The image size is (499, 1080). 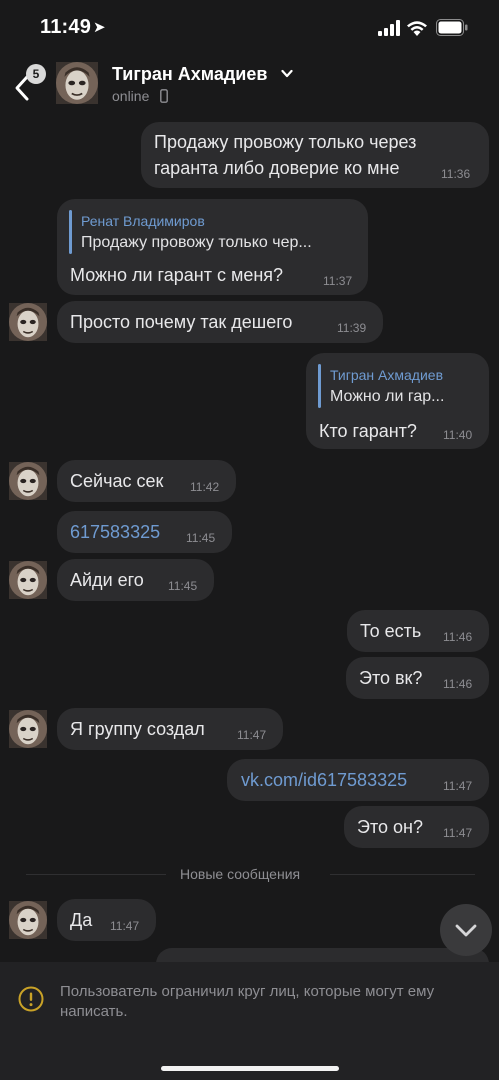 What do you see at coordinates (391, 631) in the screenshot?
I see `message-text: То есть` at bounding box center [391, 631].